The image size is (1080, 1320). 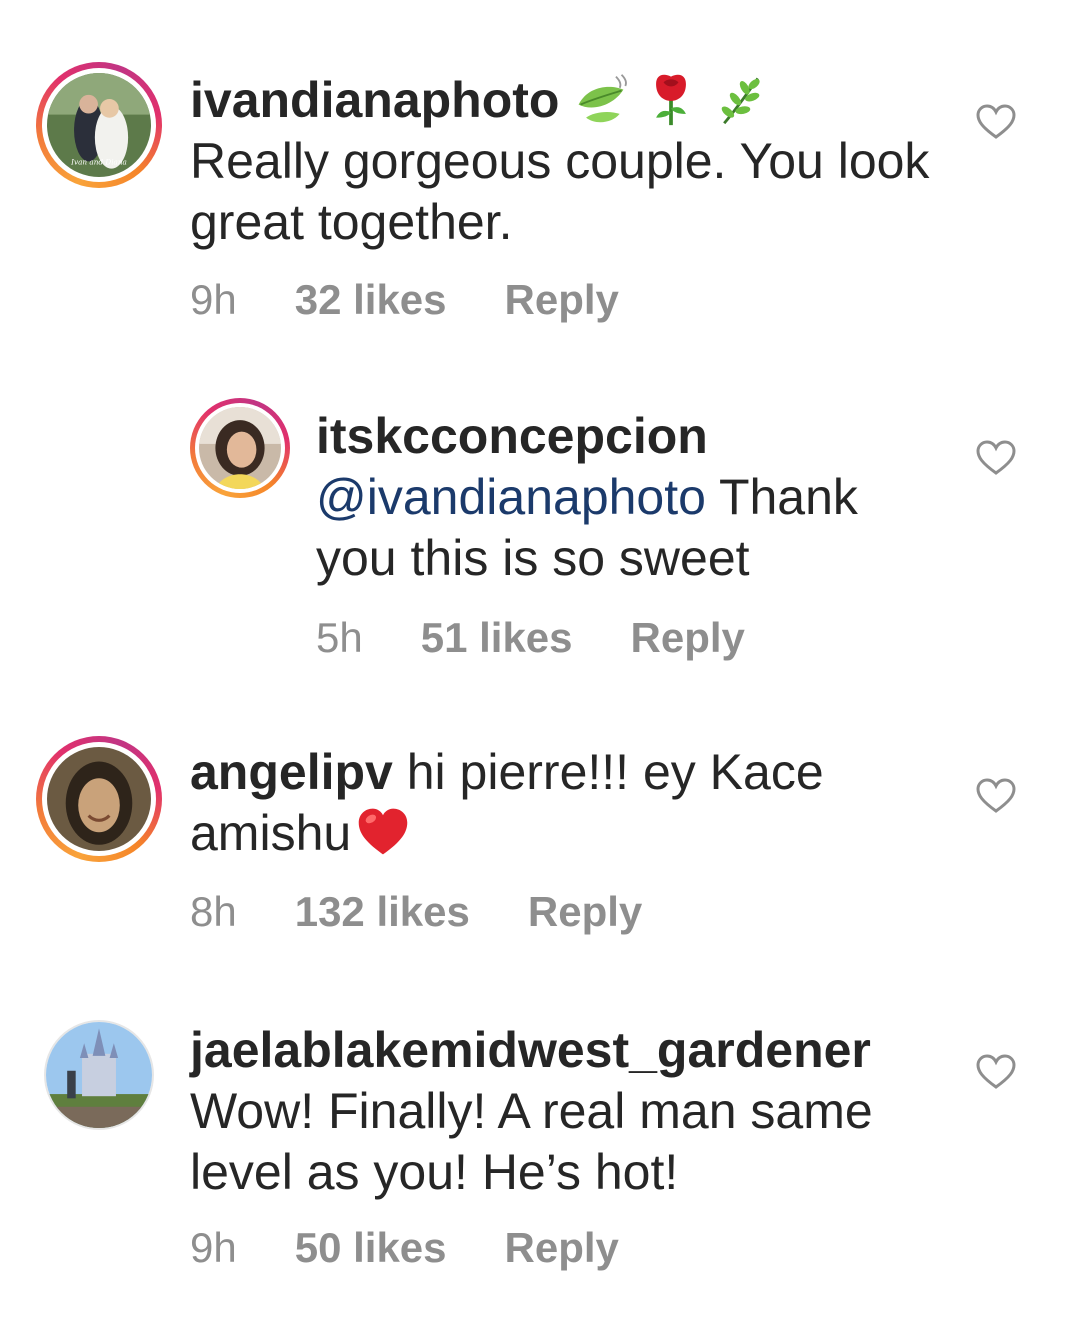 What do you see at coordinates (291, 772) in the screenshot?
I see `comment-username: angelipv` at bounding box center [291, 772].